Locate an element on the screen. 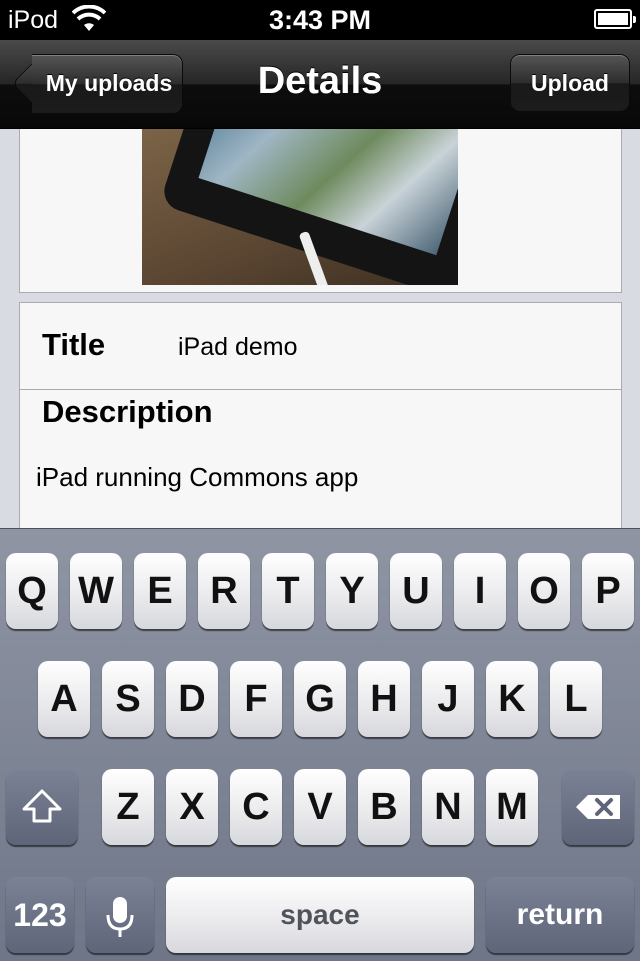 This screenshot has height=961, width=640. delete-icon is located at coordinates (598, 807).